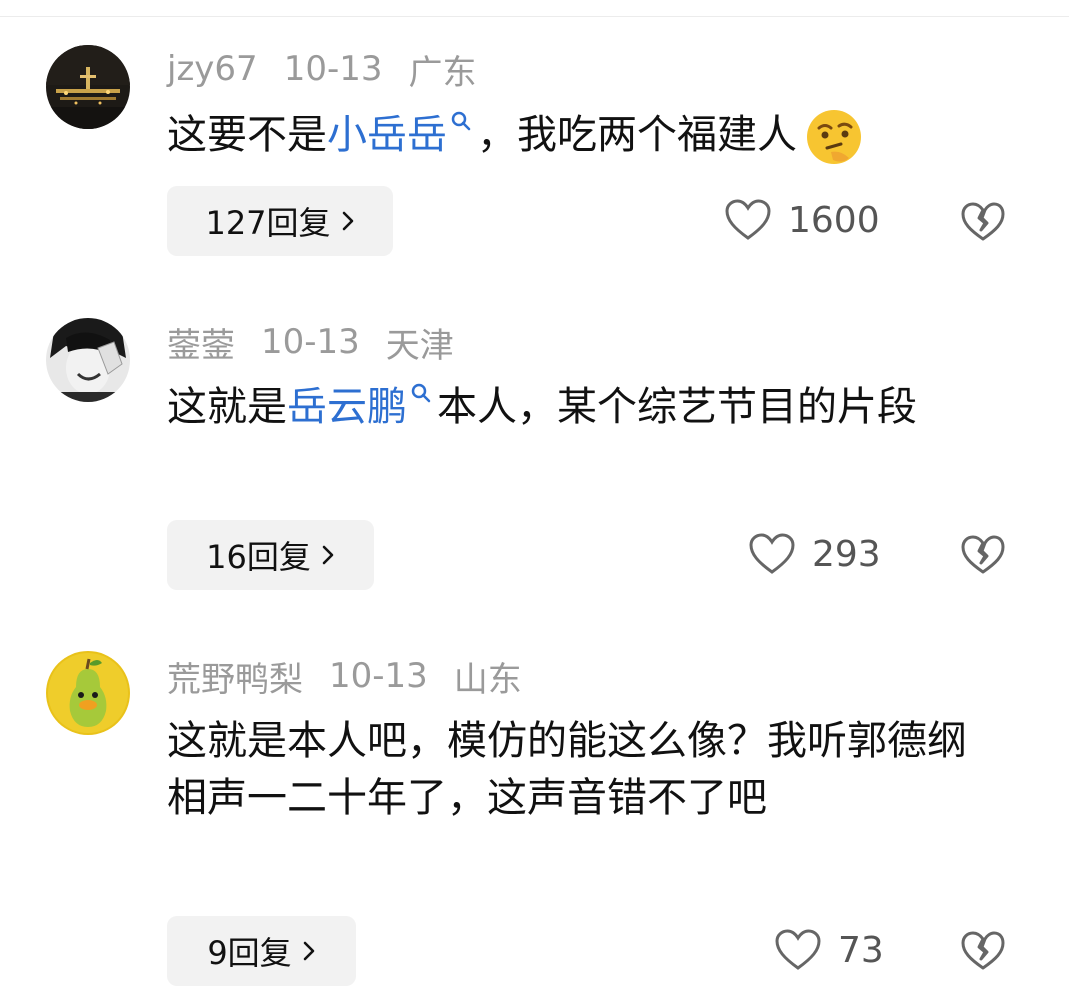 The width and height of the screenshot is (1069, 1006). I want to click on top-divider, so click(534, 16).